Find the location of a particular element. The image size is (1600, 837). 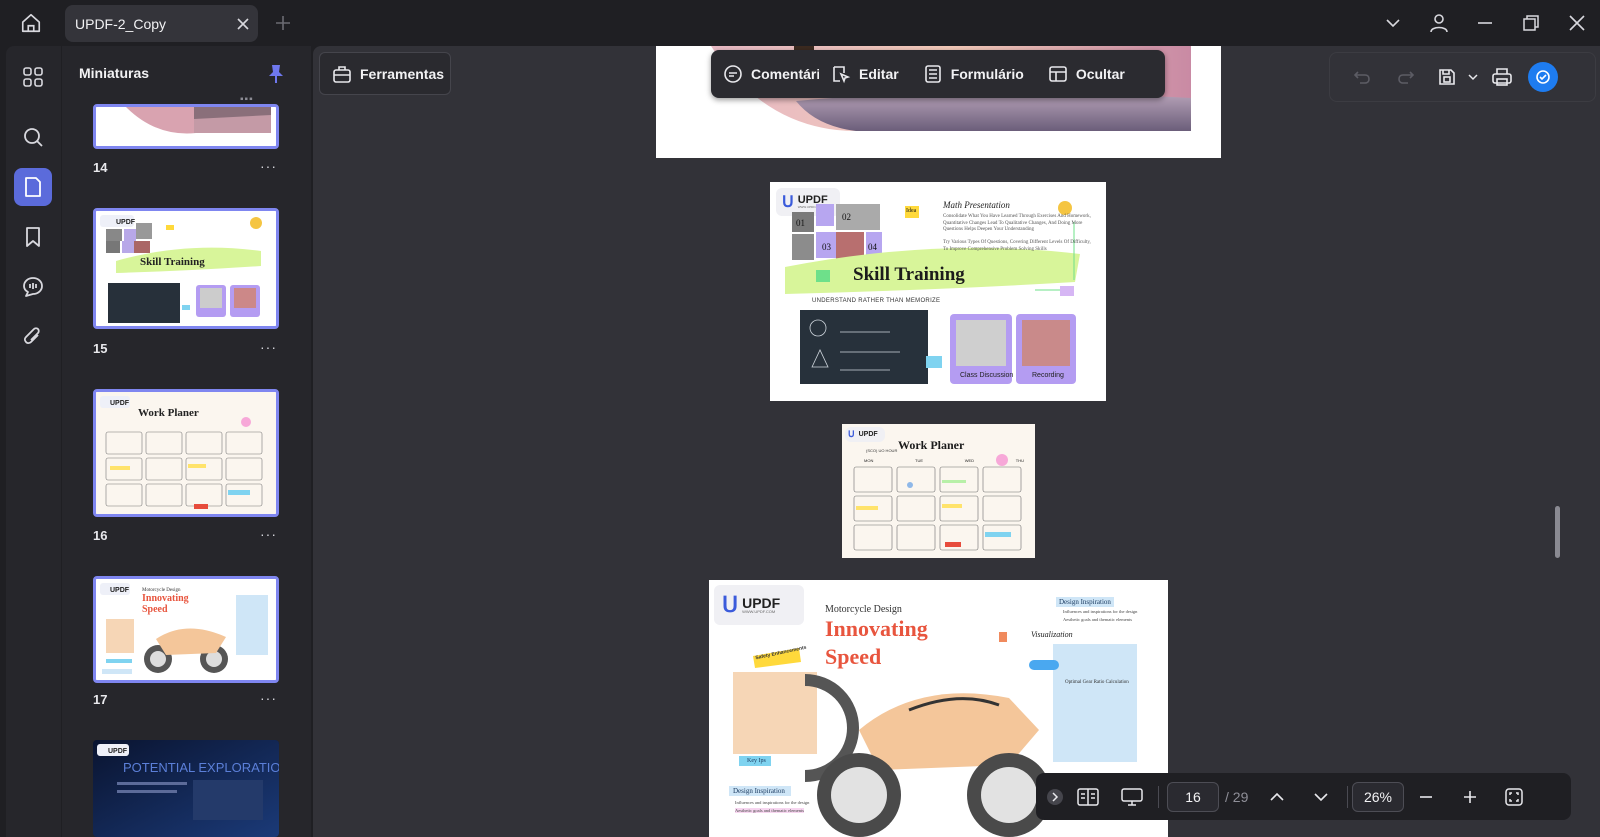

comment-icon is located at coordinates (733, 74).